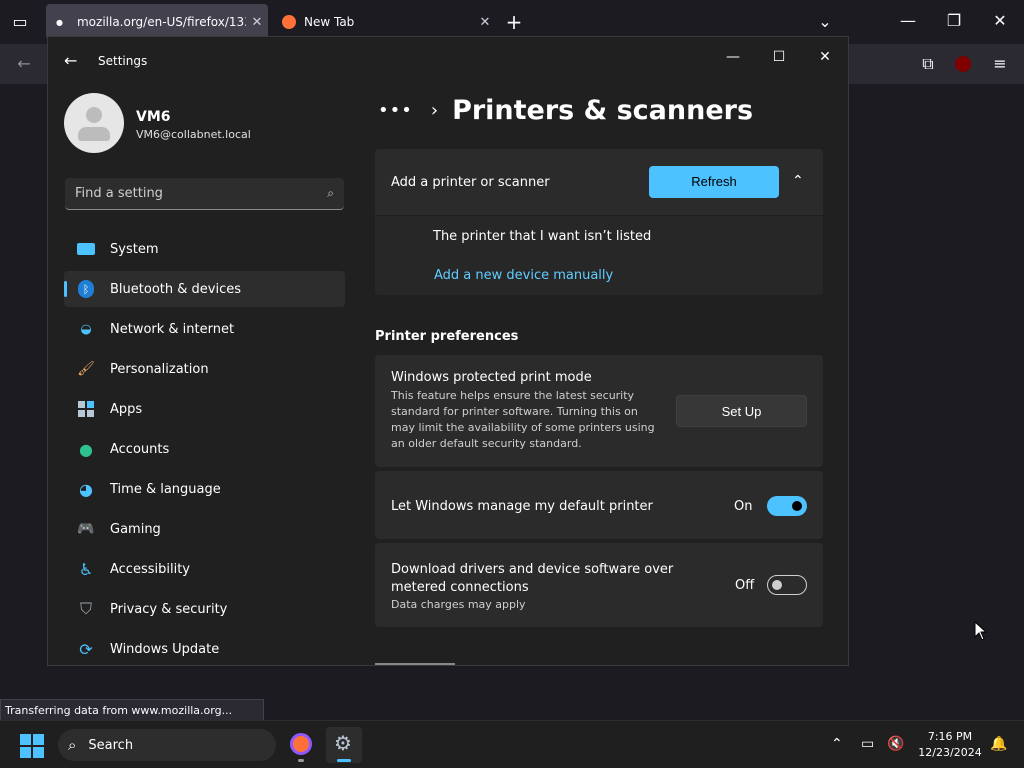 This screenshot has width=1024, height=768. What do you see at coordinates (981, 631) in the screenshot?
I see `mouse-cursor-icon` at bounding box center [981, 631].